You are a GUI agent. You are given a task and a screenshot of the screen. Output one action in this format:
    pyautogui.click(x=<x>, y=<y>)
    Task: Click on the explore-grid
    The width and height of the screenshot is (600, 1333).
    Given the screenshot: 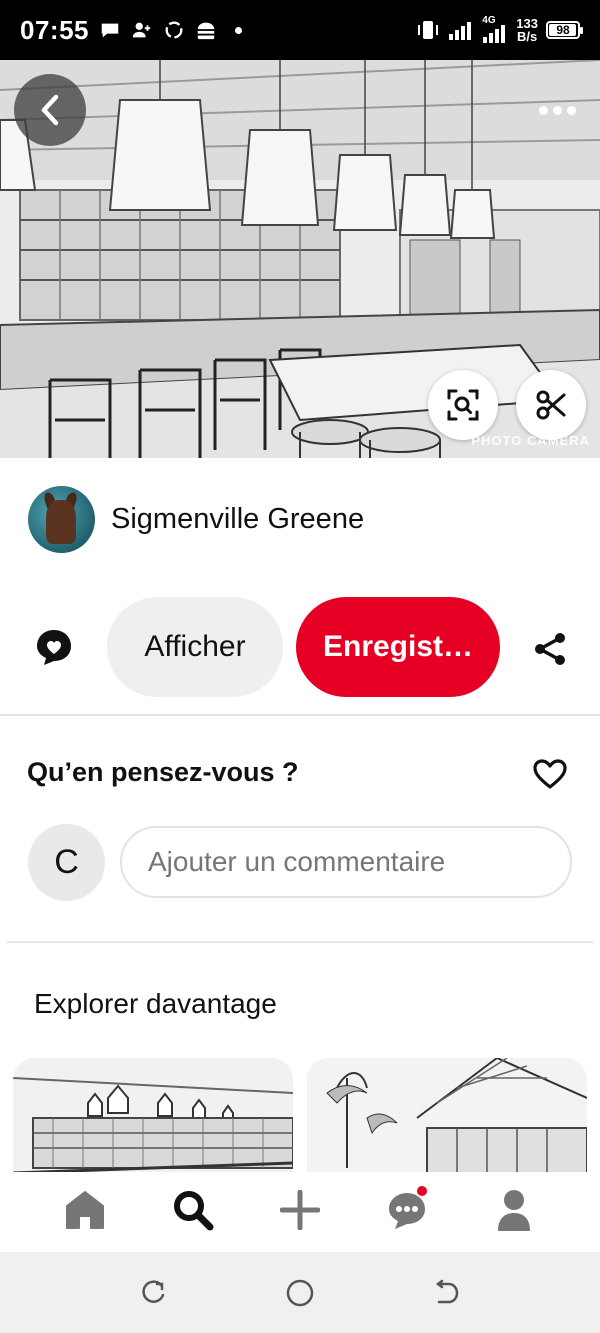 What is the action you would take?
    pyautogui.click(x=300, y=1115)
    